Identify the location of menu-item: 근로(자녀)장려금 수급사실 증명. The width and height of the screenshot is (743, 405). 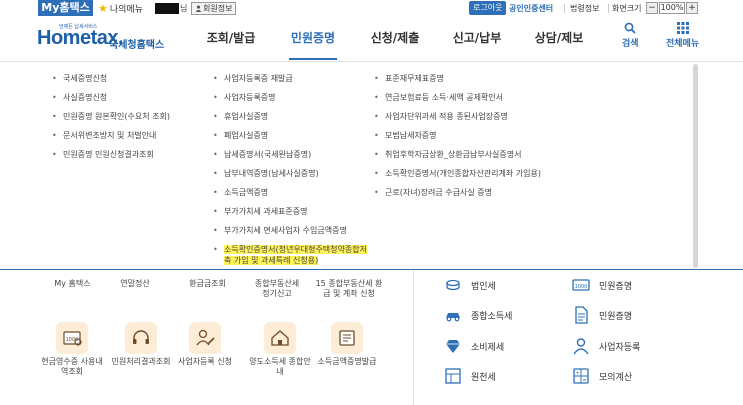
(459, 192).